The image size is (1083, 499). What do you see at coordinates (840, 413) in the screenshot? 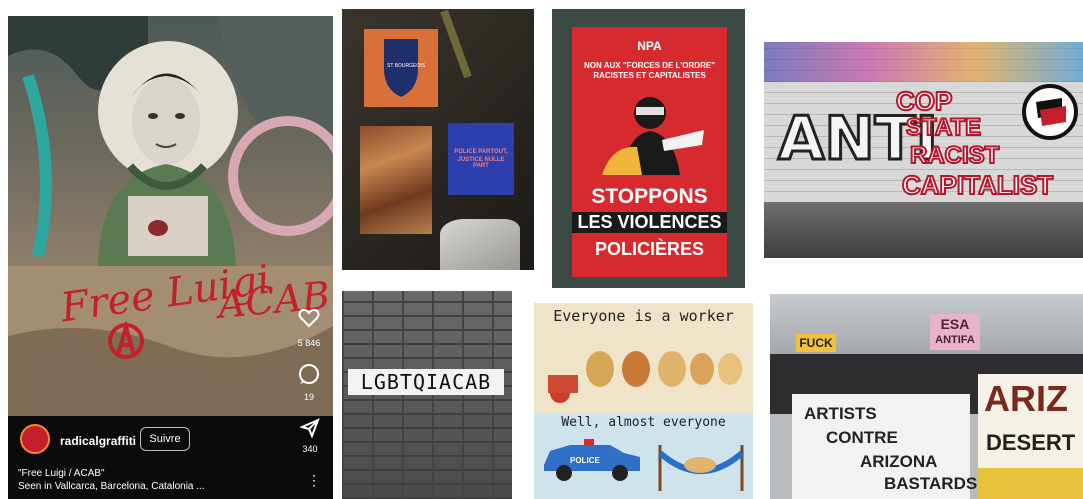
I see `banner-line-1: ARTISTS` at bounding box center [840, 413].